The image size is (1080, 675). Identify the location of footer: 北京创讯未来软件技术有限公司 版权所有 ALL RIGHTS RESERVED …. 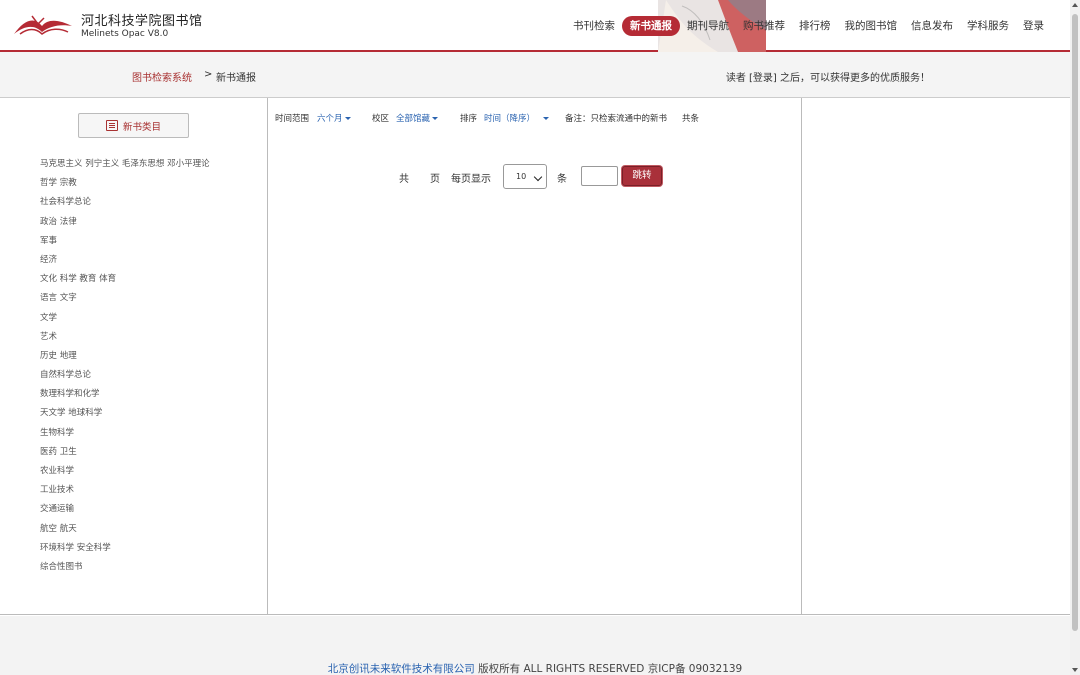
(535, 645).